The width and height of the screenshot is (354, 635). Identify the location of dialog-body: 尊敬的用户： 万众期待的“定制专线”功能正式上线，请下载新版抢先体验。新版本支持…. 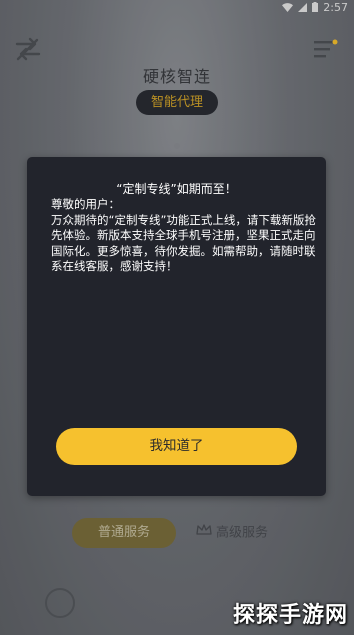
(184, 236).